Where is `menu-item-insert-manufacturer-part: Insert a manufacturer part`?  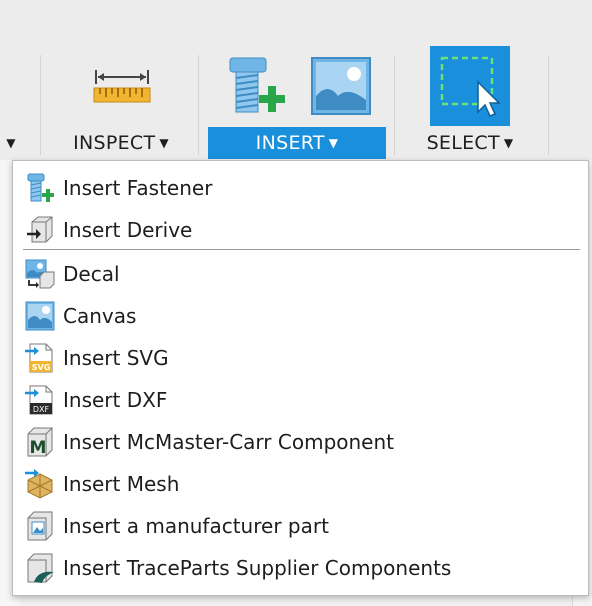 menu-item-insert-manufacturer-part: Insert a manufacturer part is located at coordinates (300, 526).